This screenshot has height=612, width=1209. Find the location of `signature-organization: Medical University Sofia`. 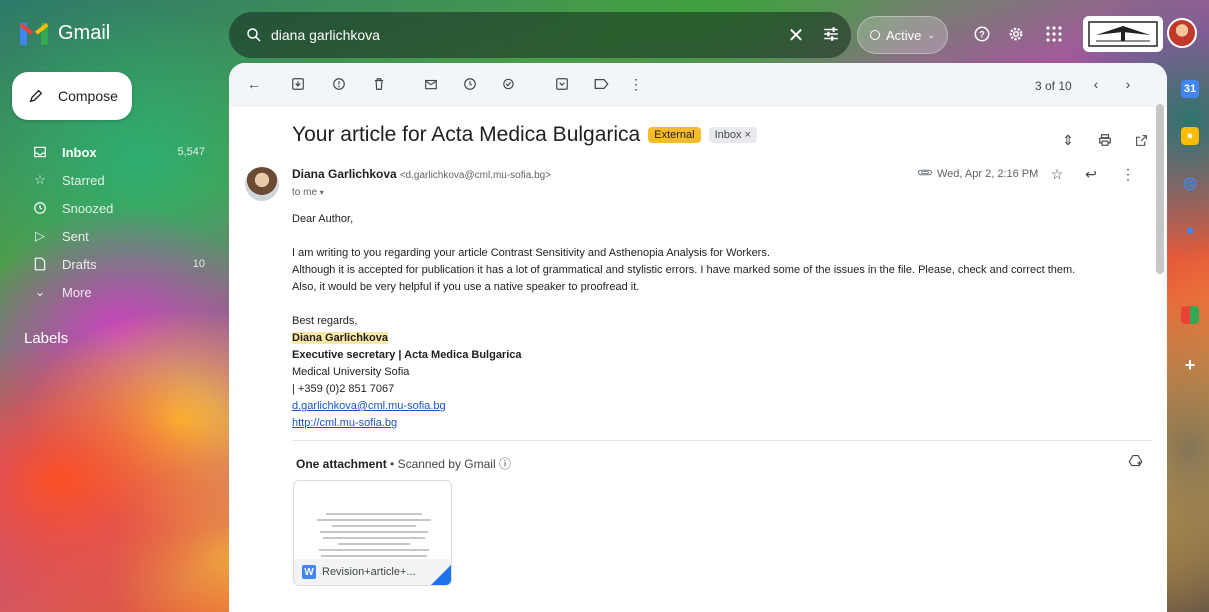

signature-organization: Medical University Sofia is located at coordinates (351, 372).